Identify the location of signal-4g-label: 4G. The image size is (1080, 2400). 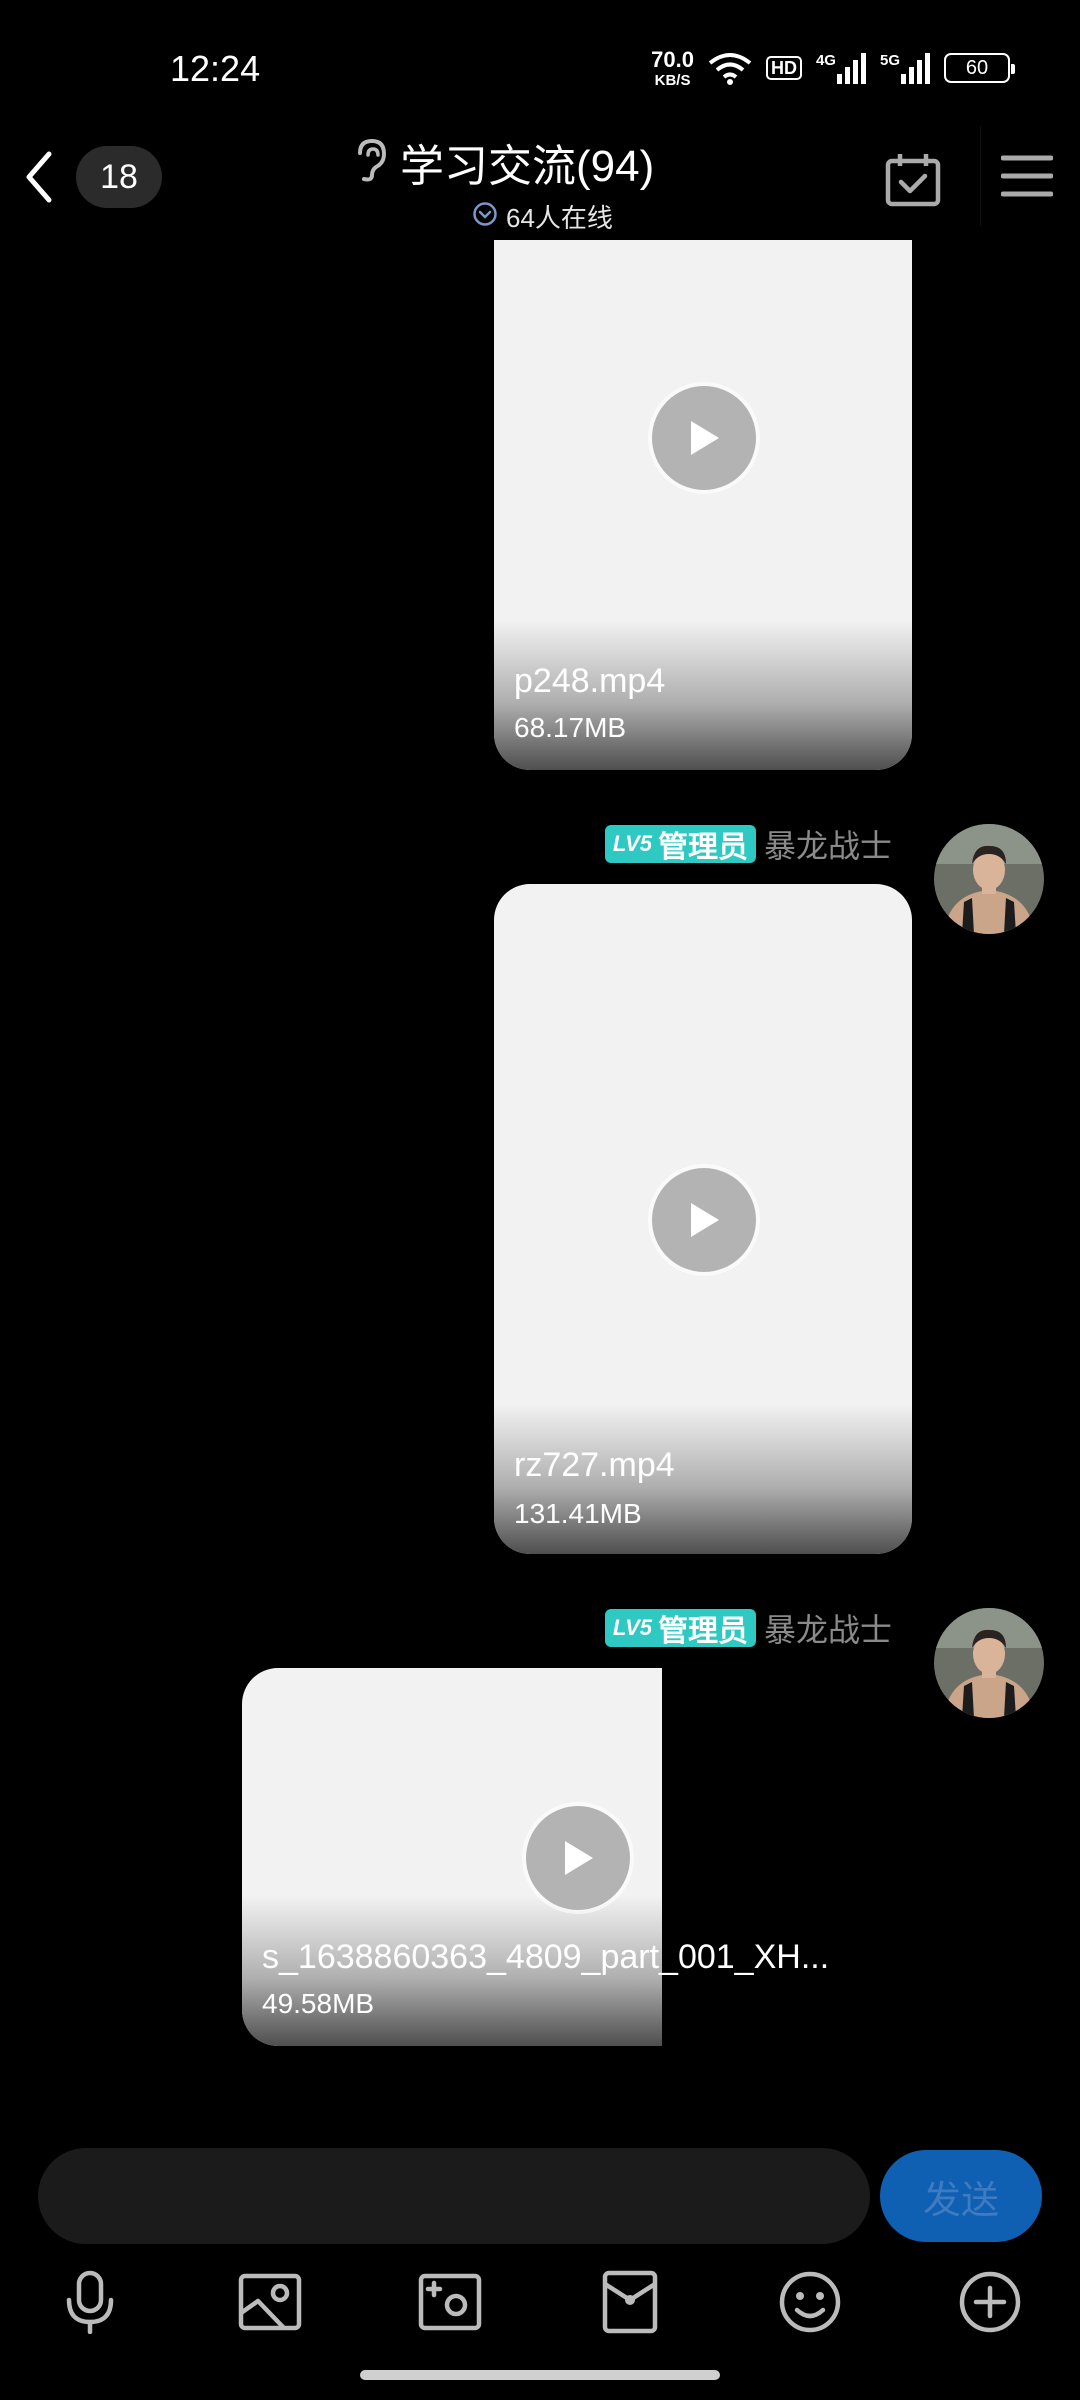
(825, 60).